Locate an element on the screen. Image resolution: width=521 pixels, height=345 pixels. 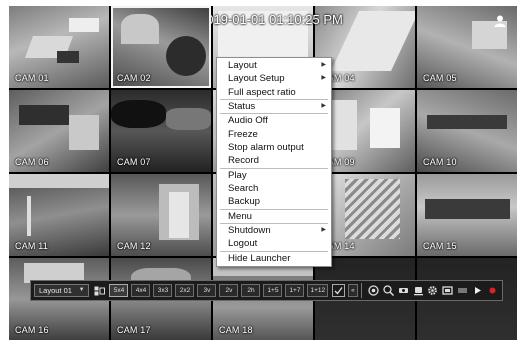
ptz-icon is located at coordinates (403, 291).